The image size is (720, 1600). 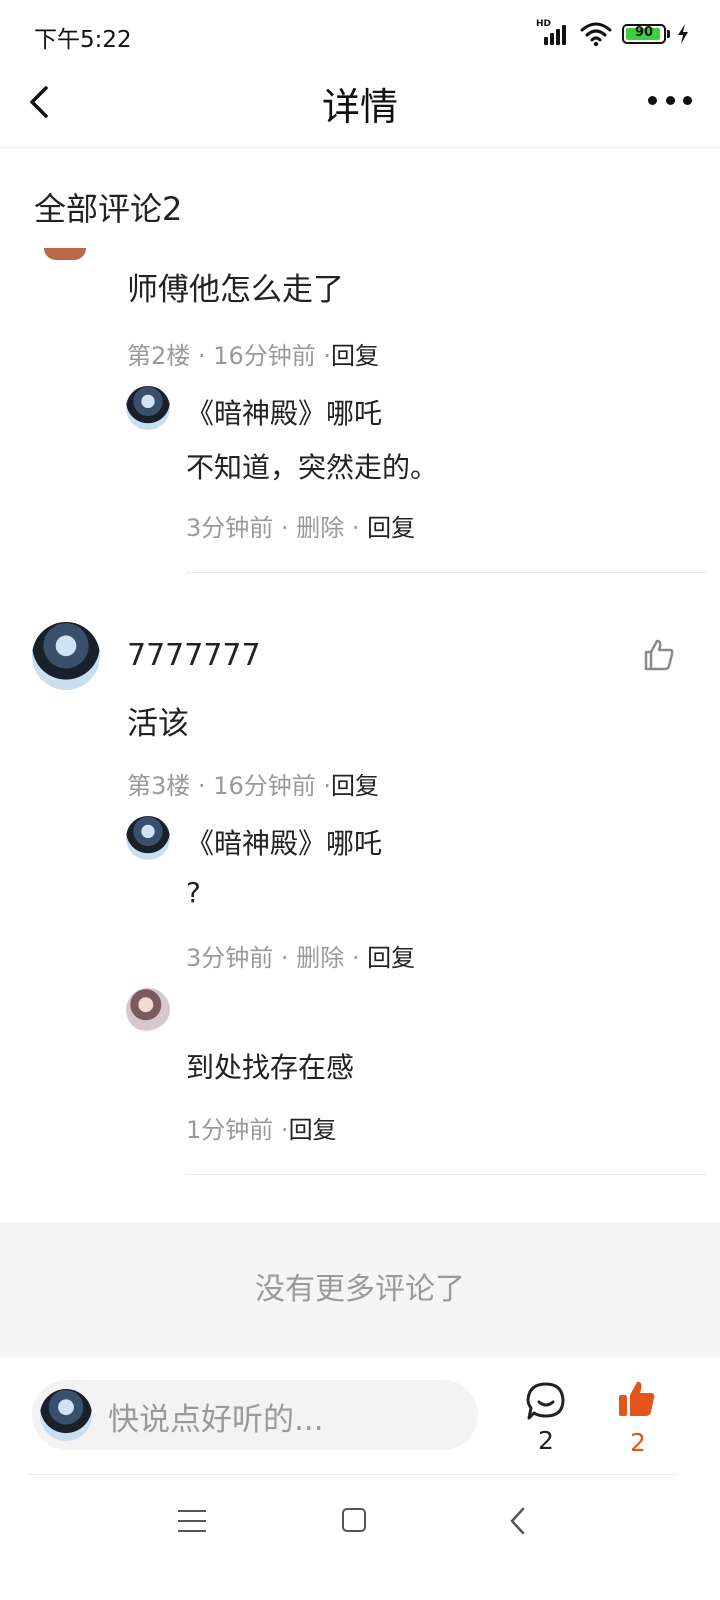 I want to click on reply-text: ?, so click(x=193, y=892).